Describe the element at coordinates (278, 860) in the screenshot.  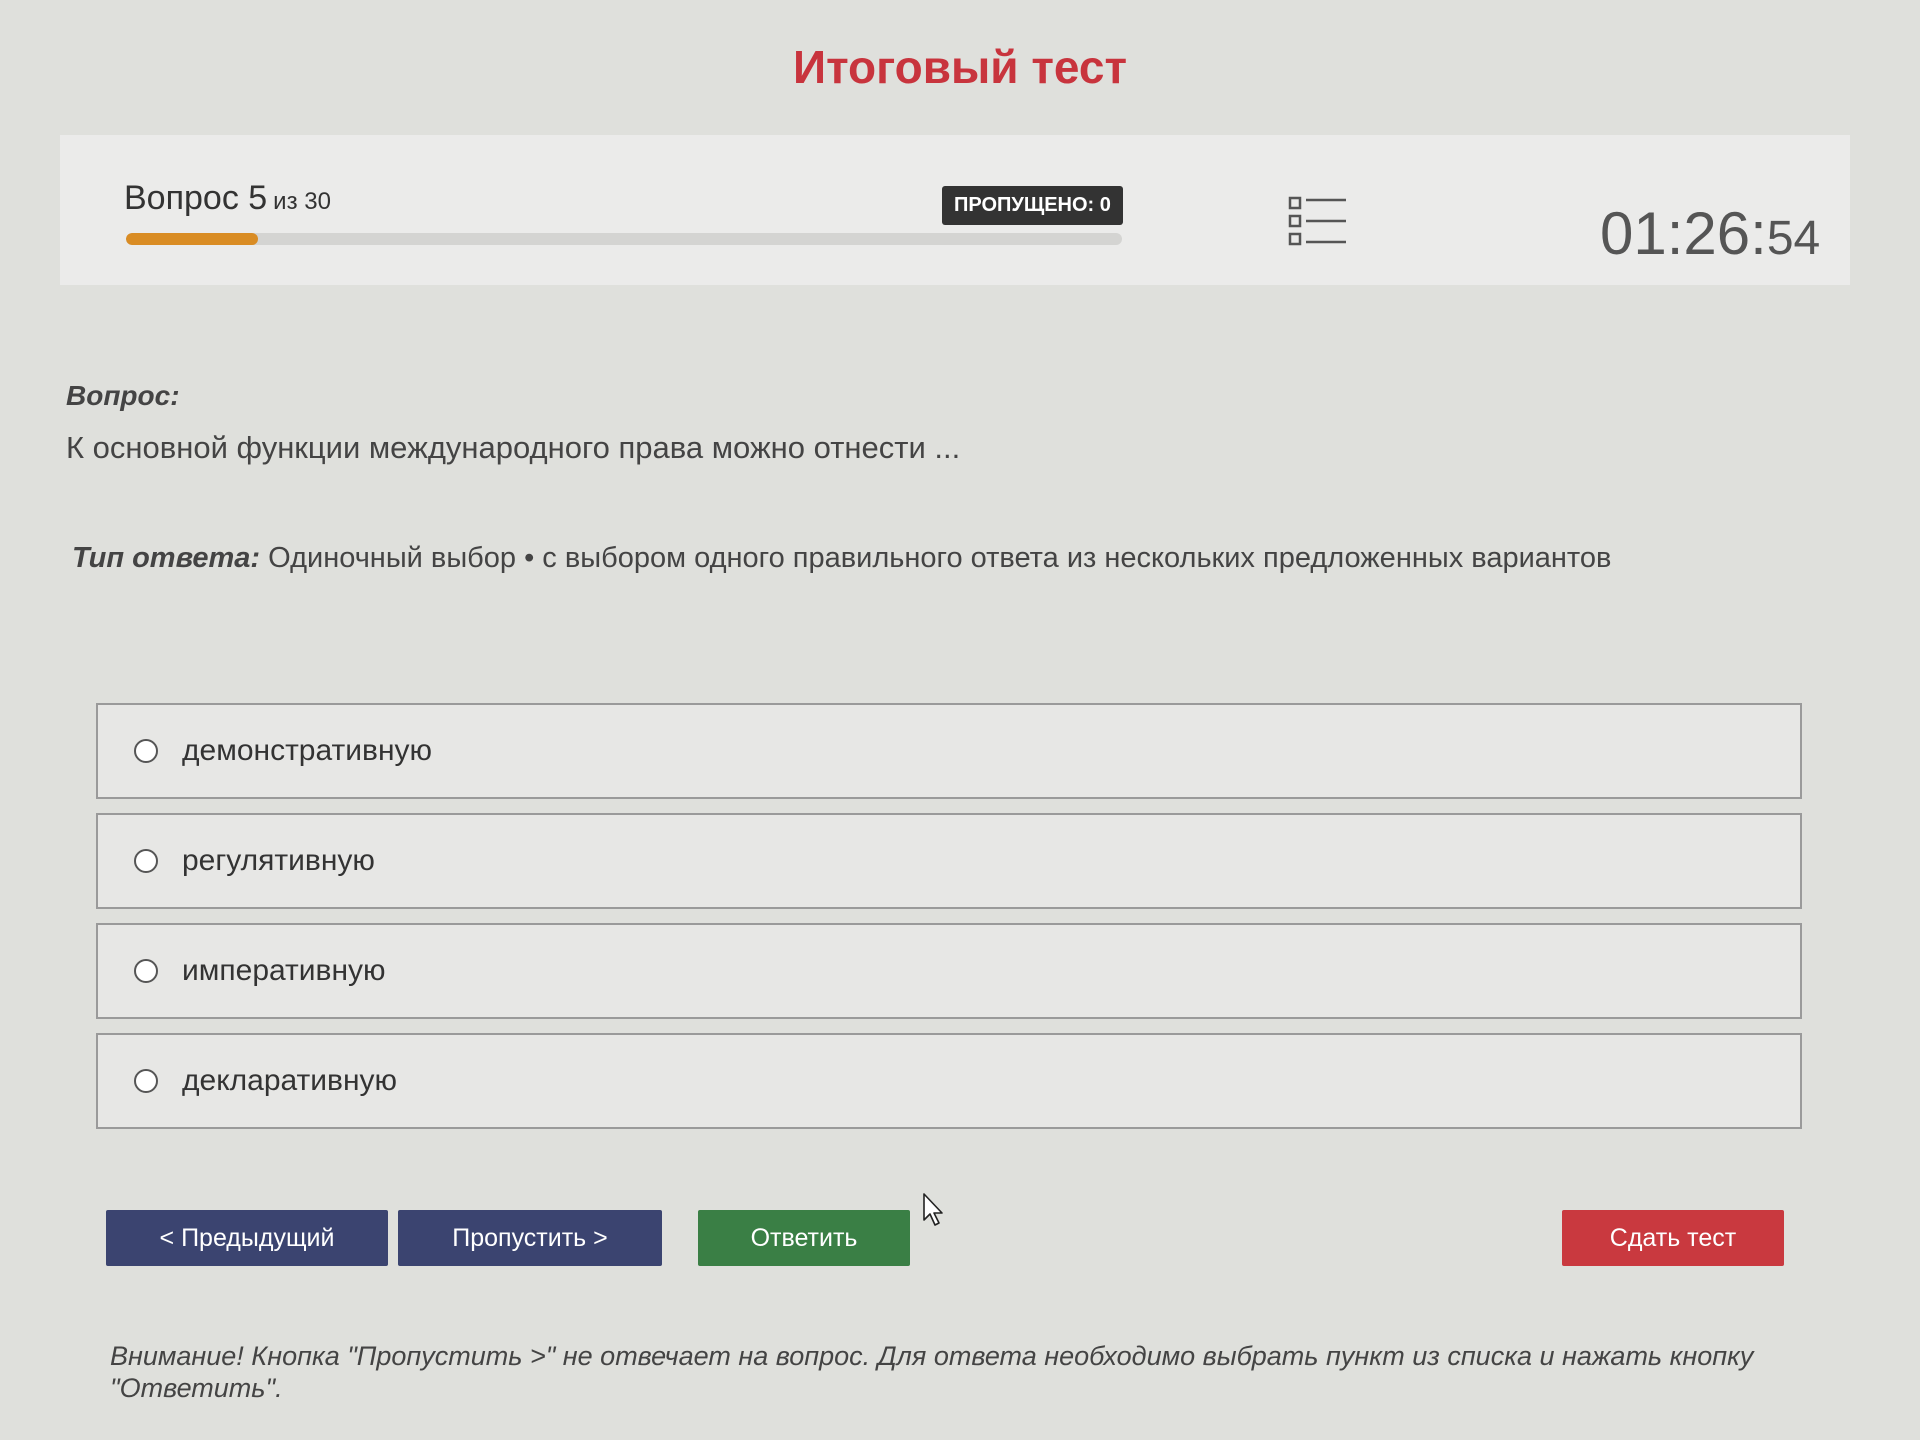
I see `option-label: регулятивную` at that location.